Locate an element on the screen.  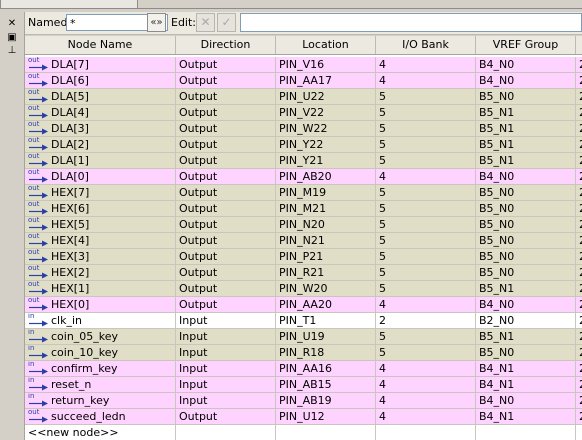
node-name-cell: out DLA[7] is located at coordinates (100, 64).